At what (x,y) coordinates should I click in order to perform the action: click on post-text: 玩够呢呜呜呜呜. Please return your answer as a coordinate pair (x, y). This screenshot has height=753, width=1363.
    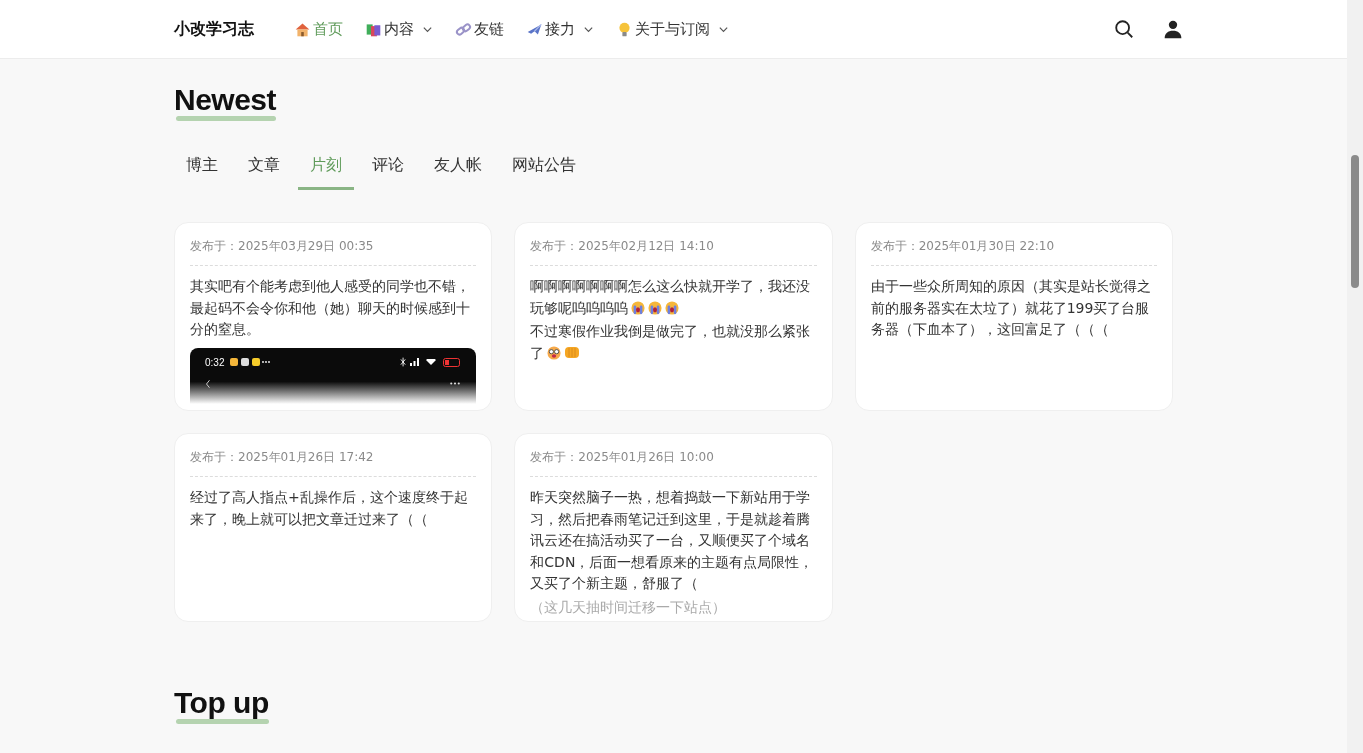
    Looking at the image, I should click on (579, 307).